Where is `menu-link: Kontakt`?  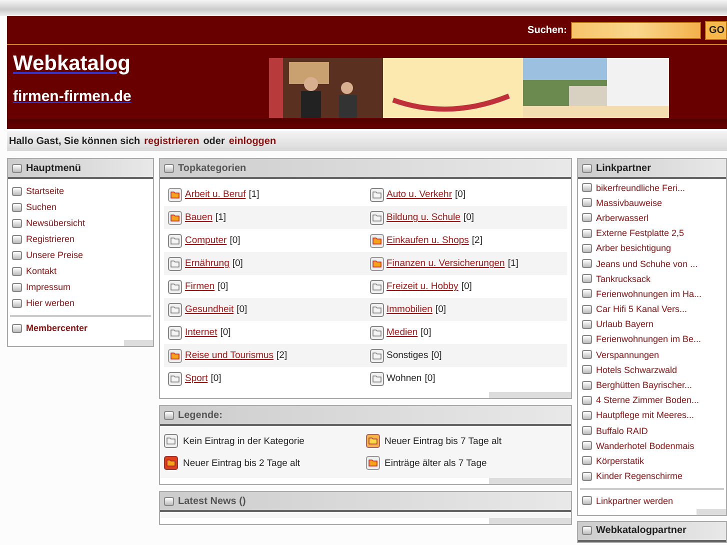 menu-link: Kontakt is located at coordinates (41, 271).